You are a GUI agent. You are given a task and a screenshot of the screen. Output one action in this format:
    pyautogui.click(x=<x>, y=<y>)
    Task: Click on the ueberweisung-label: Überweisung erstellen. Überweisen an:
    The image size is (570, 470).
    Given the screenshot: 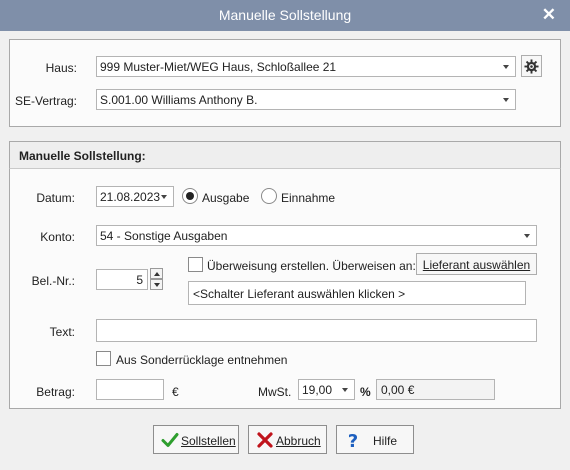 What is the action you would take?
    pyautogui.click(x=311, y=266)
    